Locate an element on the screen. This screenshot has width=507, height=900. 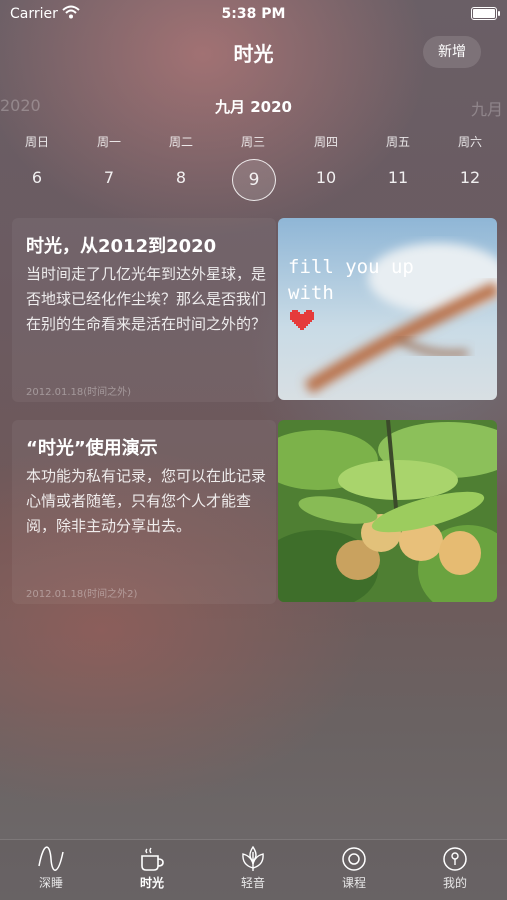
tab-label: 深睡 is located at coordinates (50, 883).